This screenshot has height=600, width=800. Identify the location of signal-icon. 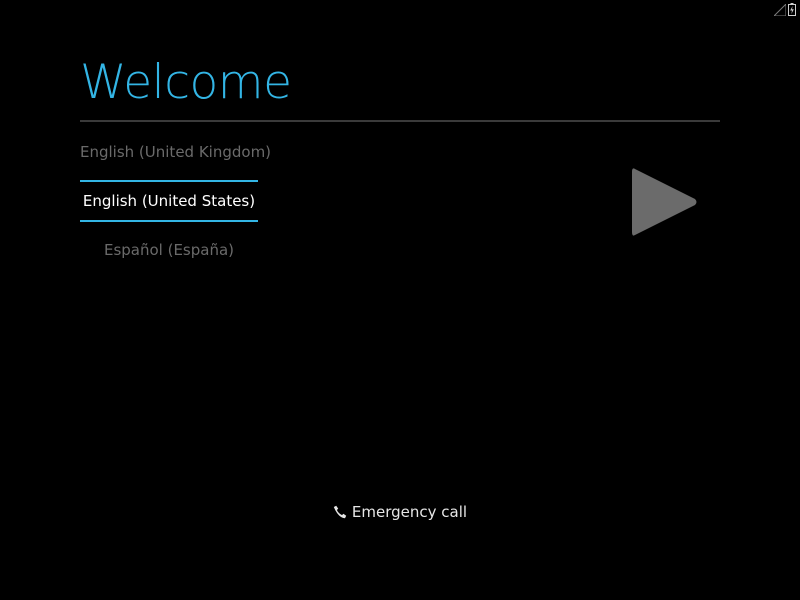
(780, 10).